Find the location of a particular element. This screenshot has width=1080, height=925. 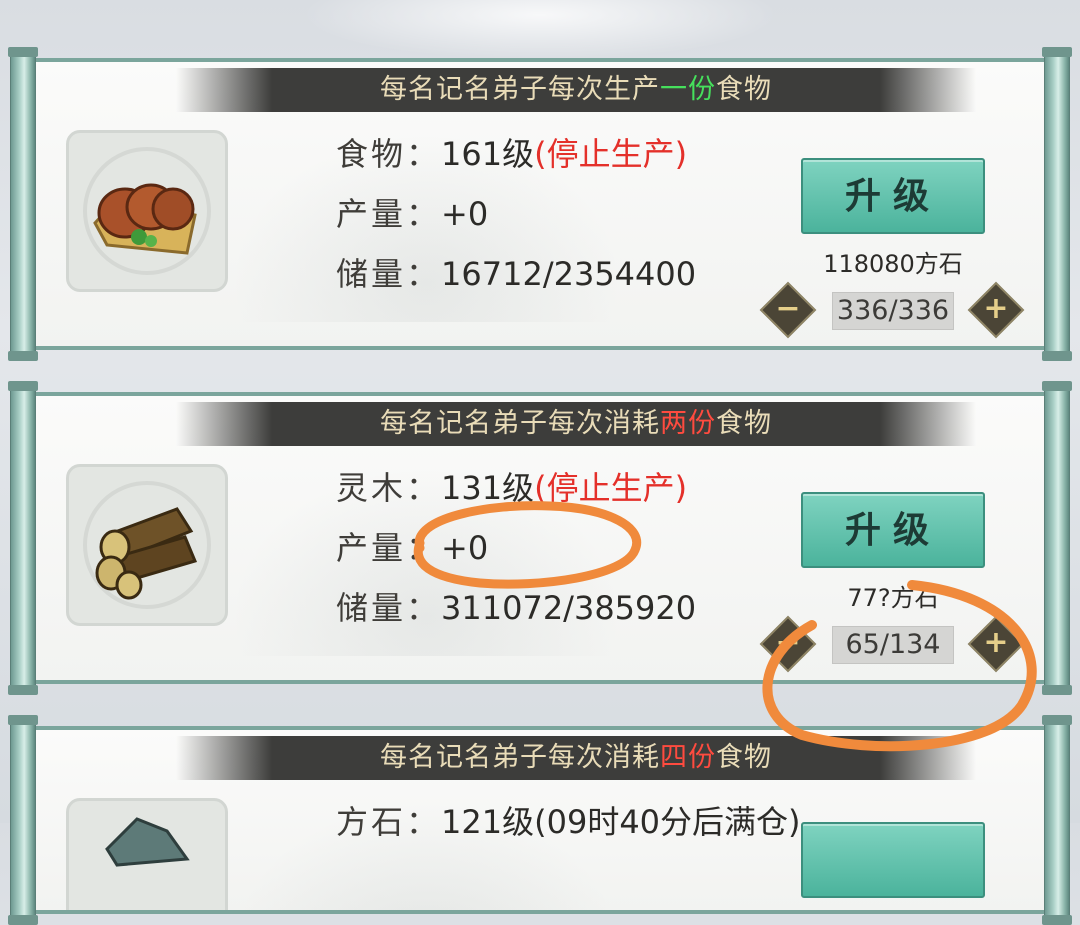

production-banner: 每名记名弟子每次消耗四份食物 is located at coordinates (576, 758).